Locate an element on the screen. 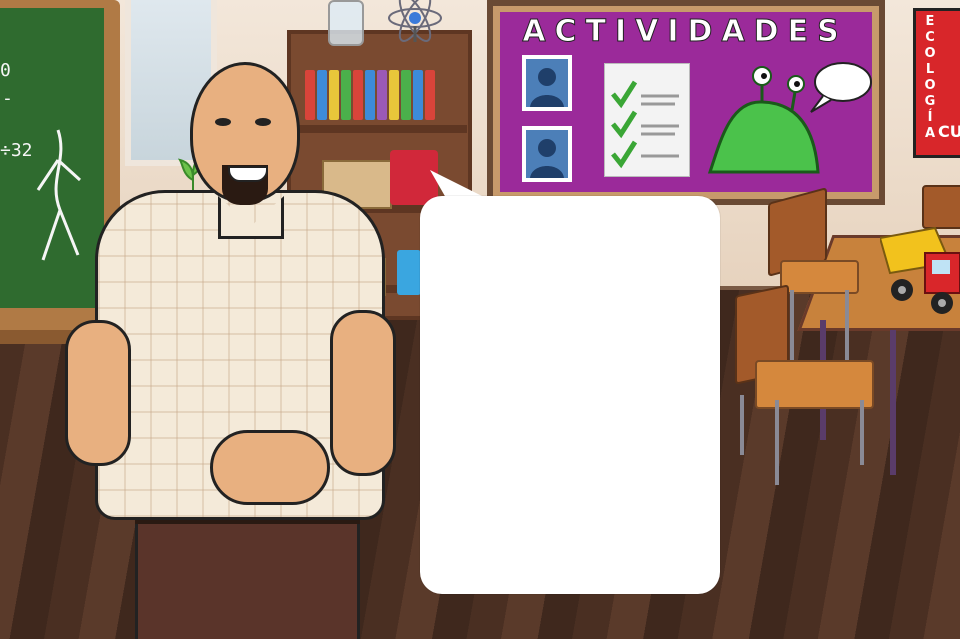 This screenshot has height=639, width=960. thought-bubble-icon is located at coordinates (841, 87).